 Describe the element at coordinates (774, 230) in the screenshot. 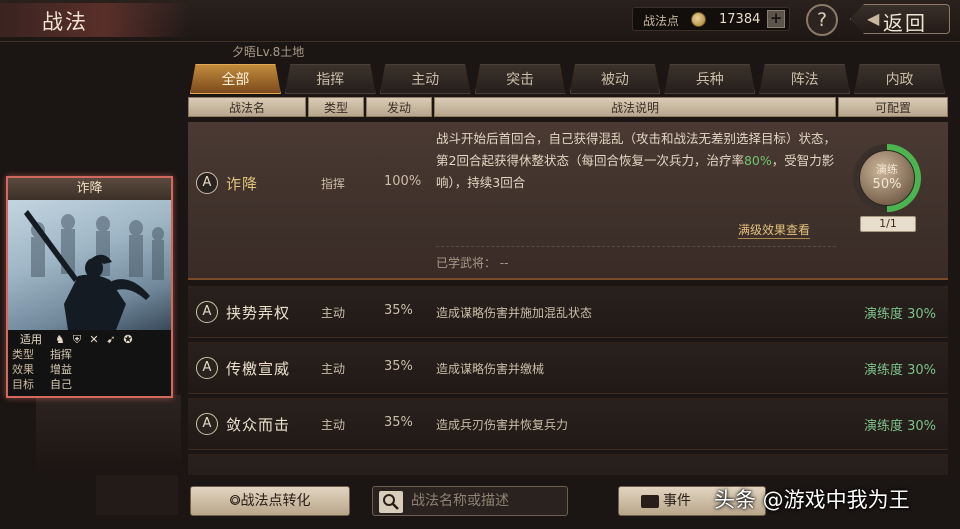

I see `full-level-effect-link: 满级效果查看` at that location.